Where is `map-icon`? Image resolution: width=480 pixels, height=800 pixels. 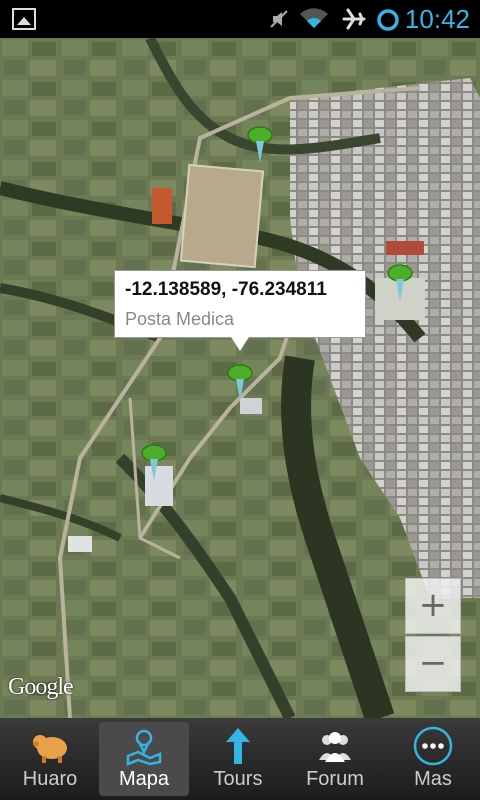 map-icon is located at coordinates (144, 747).